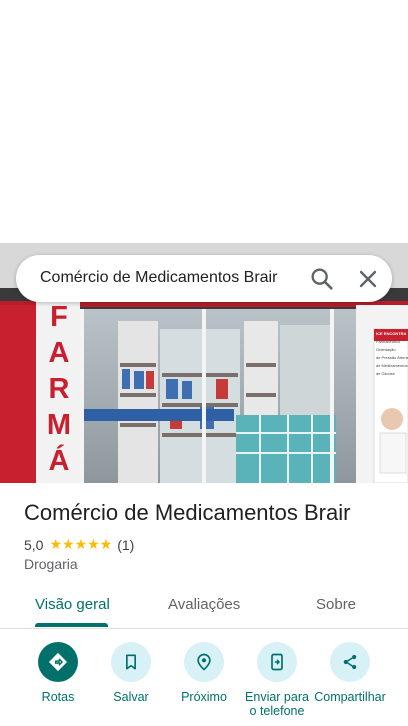  Describe the element at coordinates (350, 662) in the screenshot. I see `share-icon` at that location.